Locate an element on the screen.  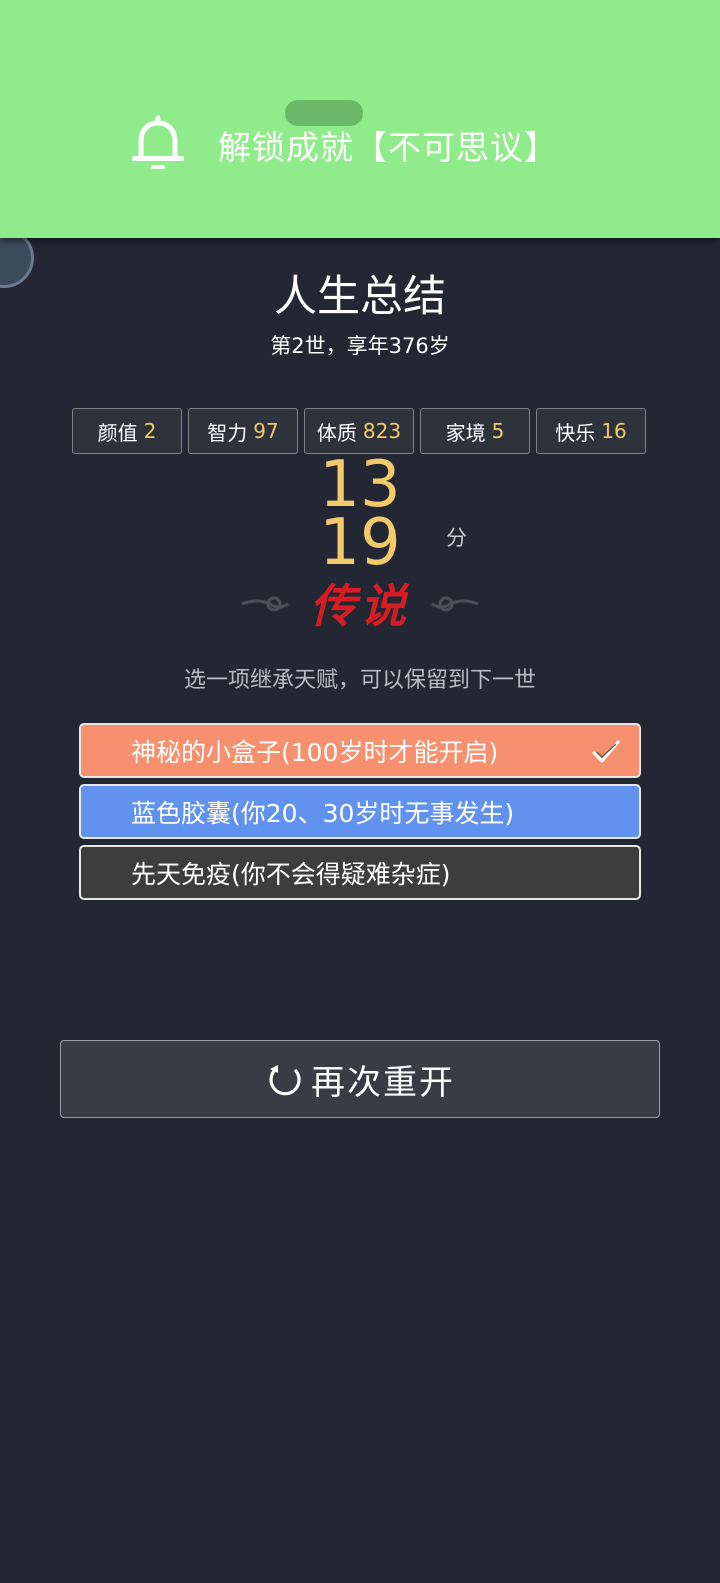
option-label: 蓝色胶囊(你20、30岁时无事发生) is located at coordinates (323, 813).